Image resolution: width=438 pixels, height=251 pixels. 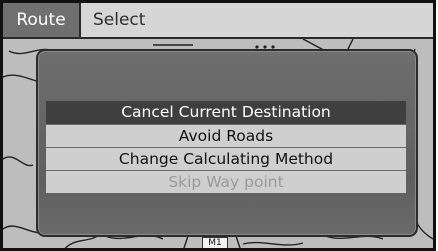 What do you see at coordinates (226, 112) in the screenshot?
I see `cancel-destination-item: Cancel Current Destination` at bounding box center [226, 112].